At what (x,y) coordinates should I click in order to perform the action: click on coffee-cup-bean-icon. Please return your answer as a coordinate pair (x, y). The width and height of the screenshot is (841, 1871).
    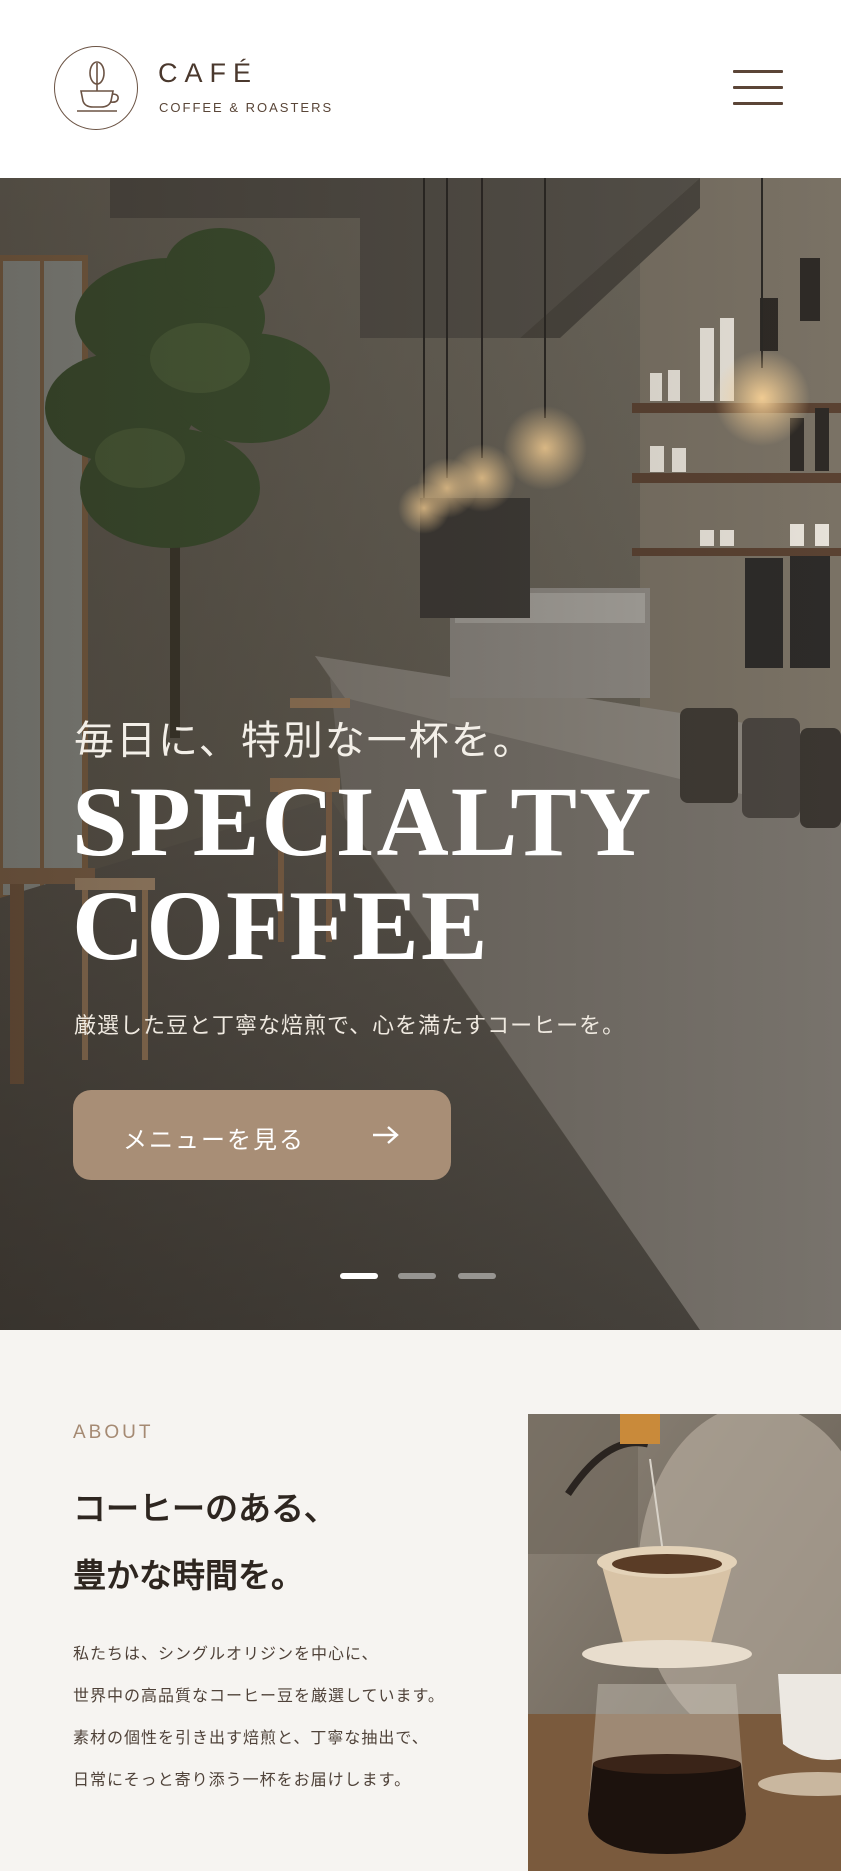
    Looking at the image, I should click on (98, 86).